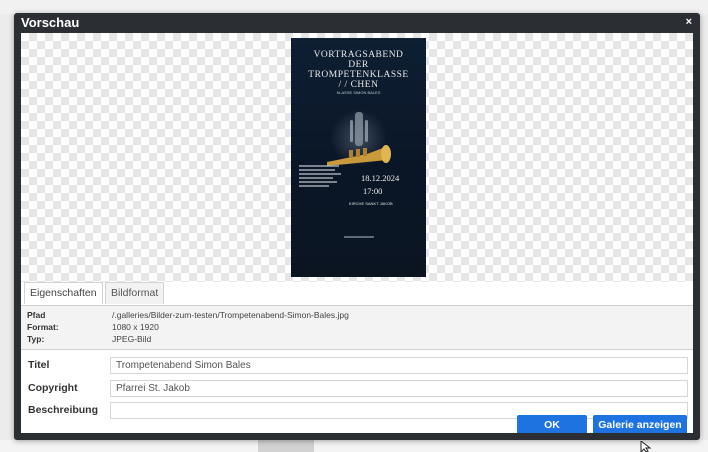 Image resolution: width=708 pixels, height=452 pixels. I want to click on tab-properties: Eigenschaften, so click(63, 293).